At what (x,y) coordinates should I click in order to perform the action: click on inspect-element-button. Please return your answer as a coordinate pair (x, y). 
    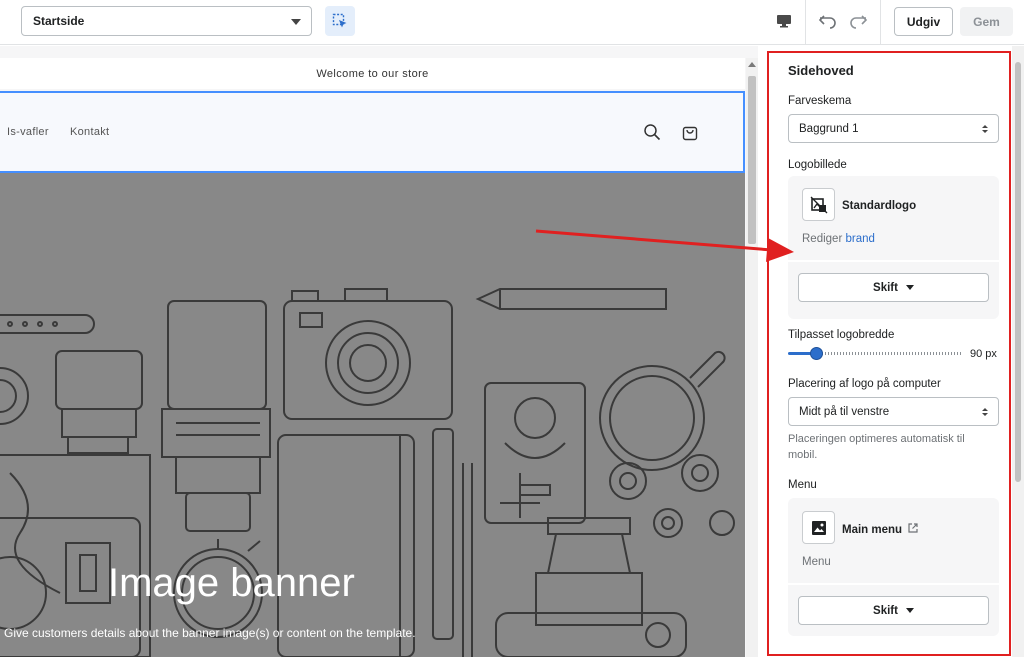
    Looking at the image, I should click on (340, 21).